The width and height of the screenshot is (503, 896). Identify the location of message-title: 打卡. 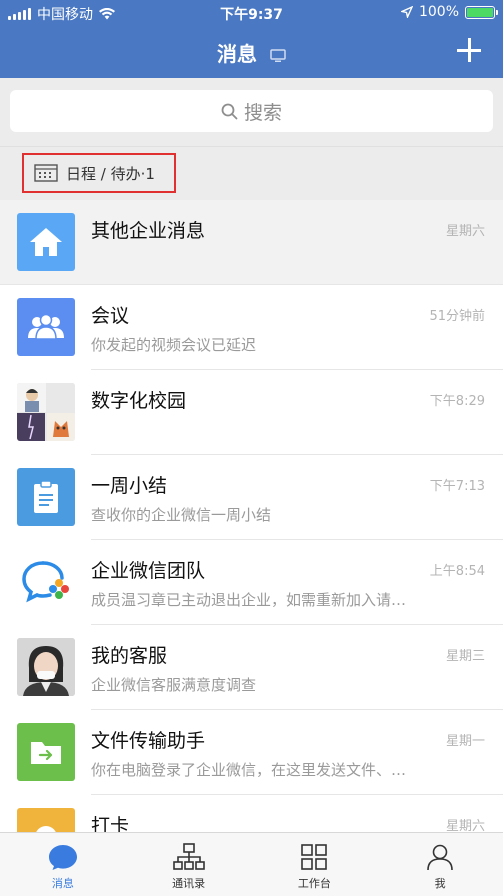
(110, 823).